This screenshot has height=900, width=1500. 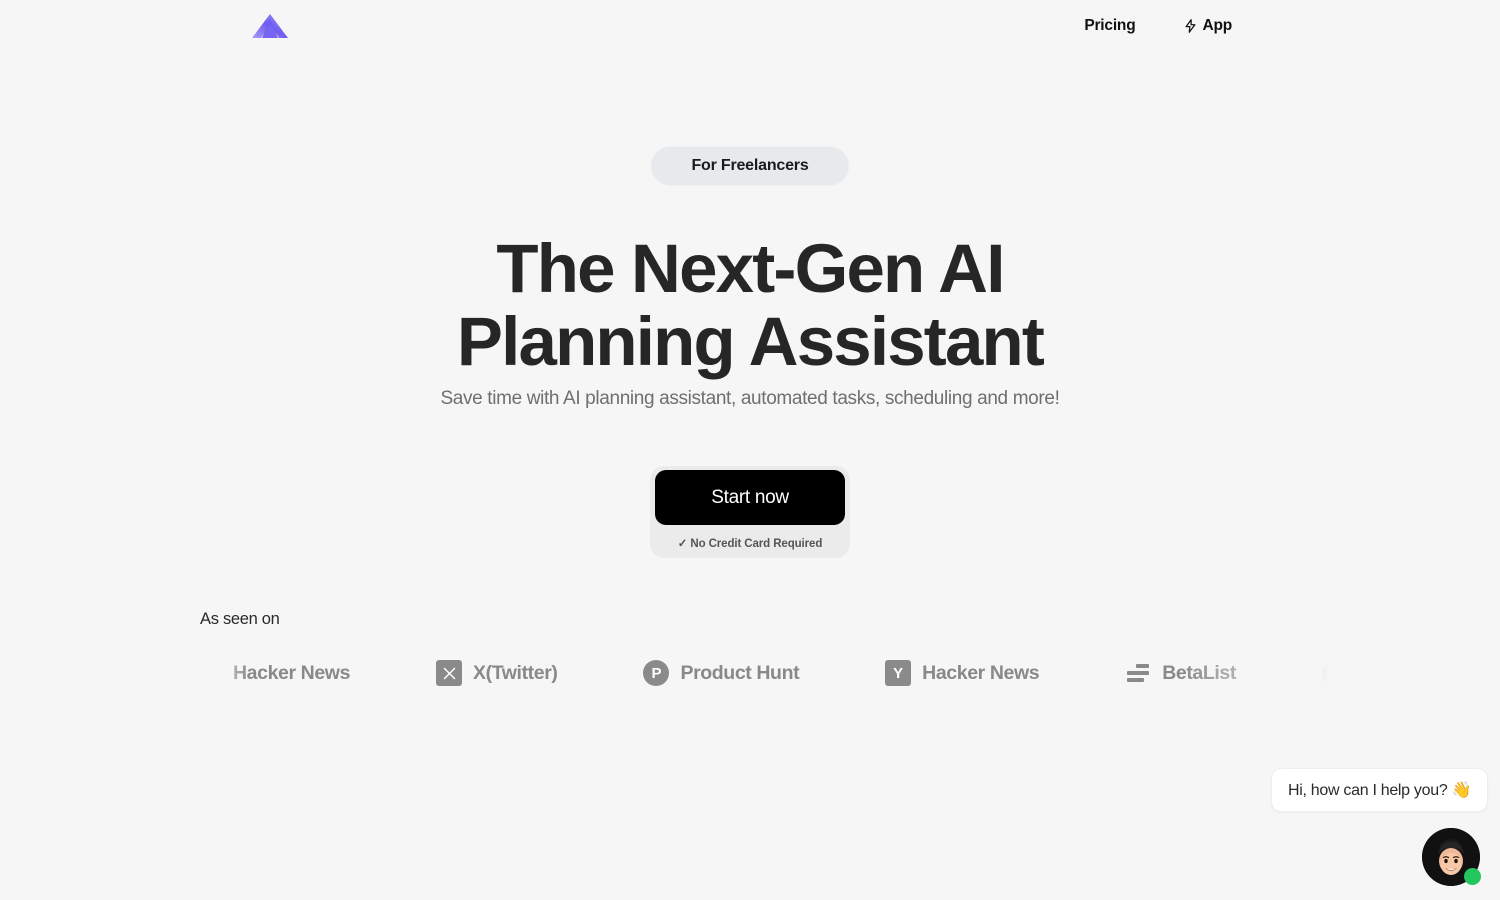 I want to click on start-now-button: Start now, so click(x=750, y=497).